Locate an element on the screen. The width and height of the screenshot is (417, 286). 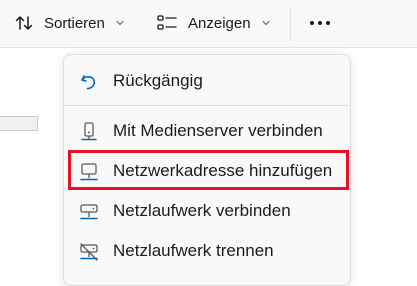
menu-item-label: Netzlaufwerk trennen is located at coordinates (193, 250).